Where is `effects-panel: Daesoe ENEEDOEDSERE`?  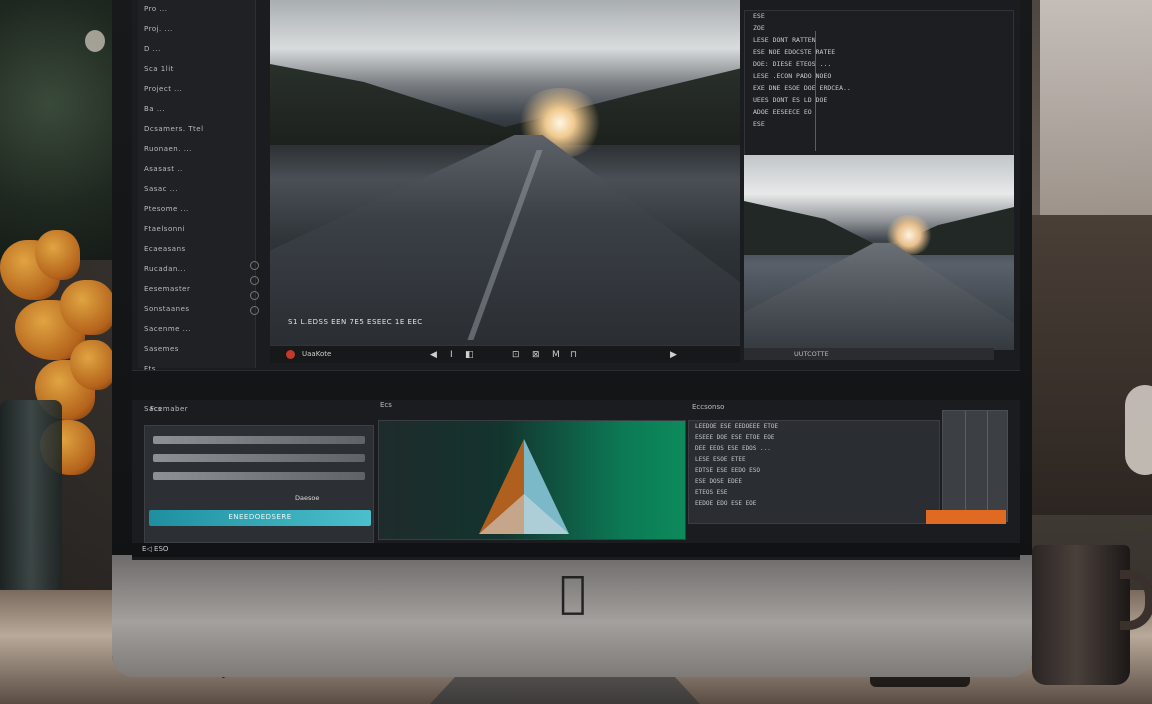 effects-panel: Daesoe ENEEDOEDSERE is located at coordinates (259, 484).